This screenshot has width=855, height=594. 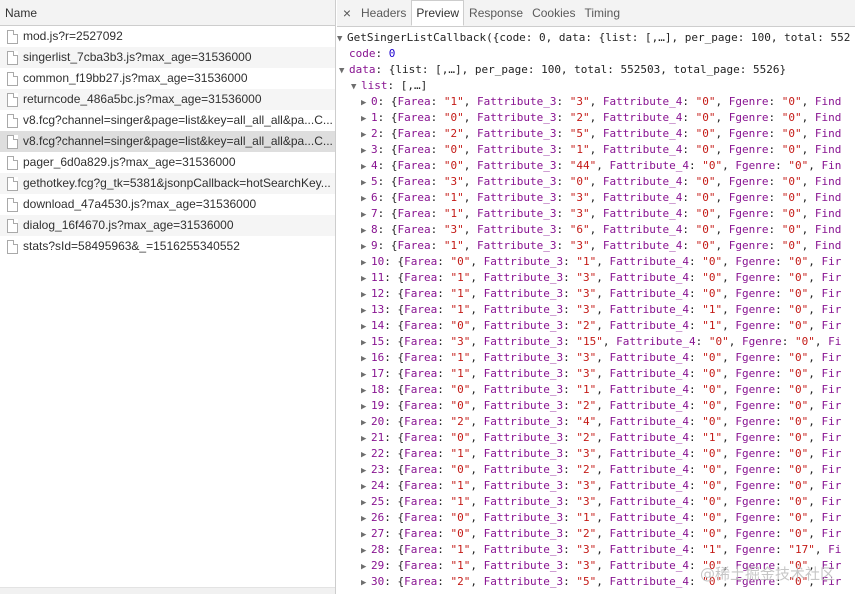 I want to click on request-name: returncode_486a5bc.js?max_age=31536000, so click(x=142, y=99).